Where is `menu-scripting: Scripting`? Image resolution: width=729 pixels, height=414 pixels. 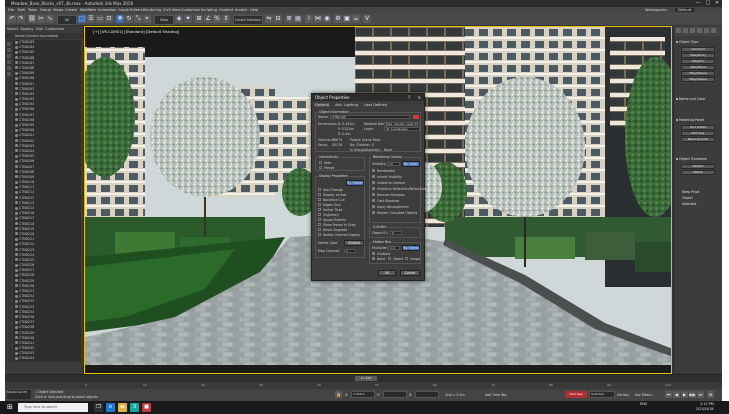
menu-scripting: Scripting is located at coordinates (209, 10).